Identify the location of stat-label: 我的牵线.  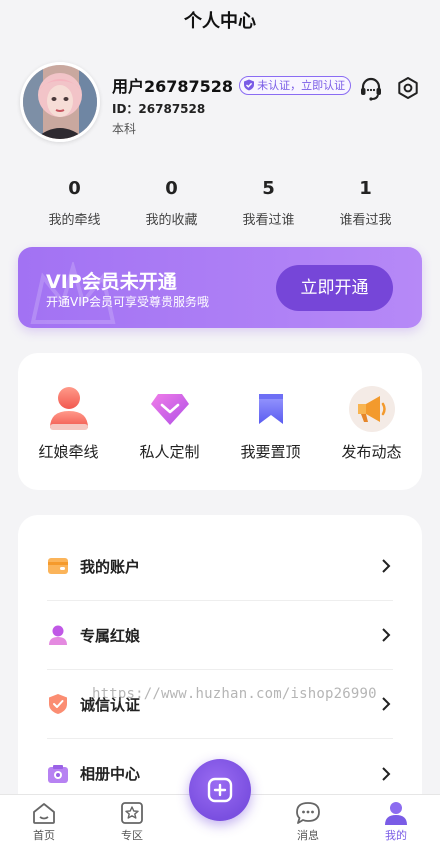
(74, 220).